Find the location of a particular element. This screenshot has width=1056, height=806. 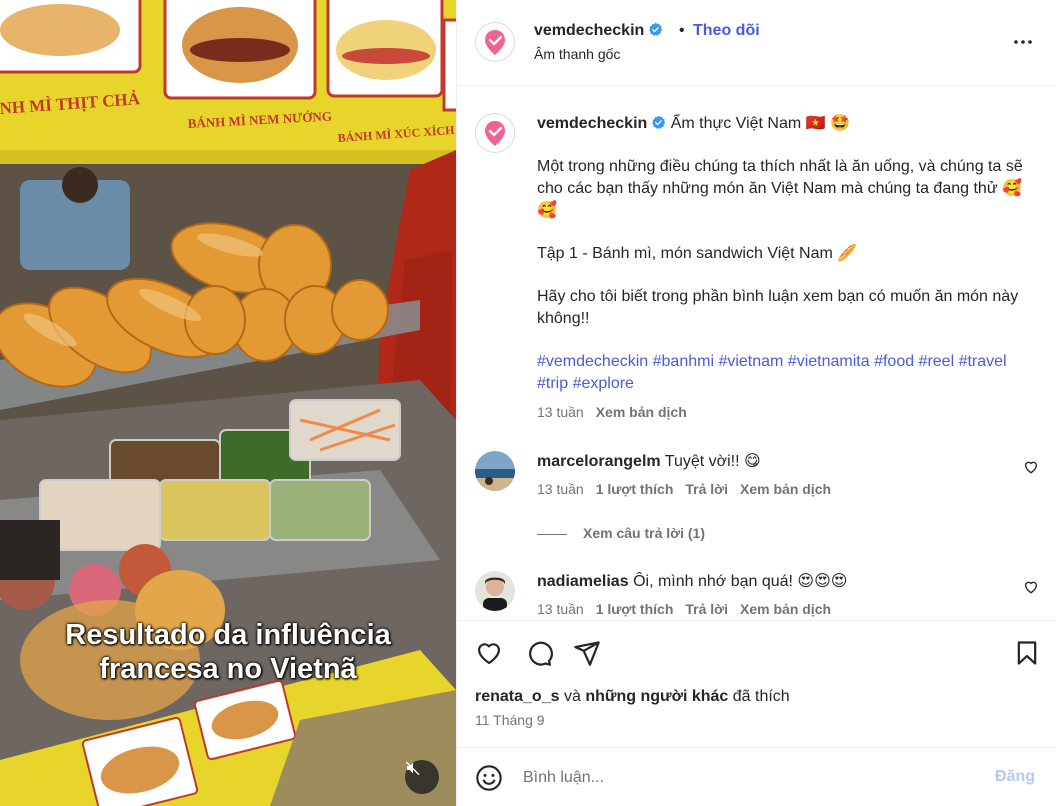

emoji-icon is located at coordinates (489, 778).